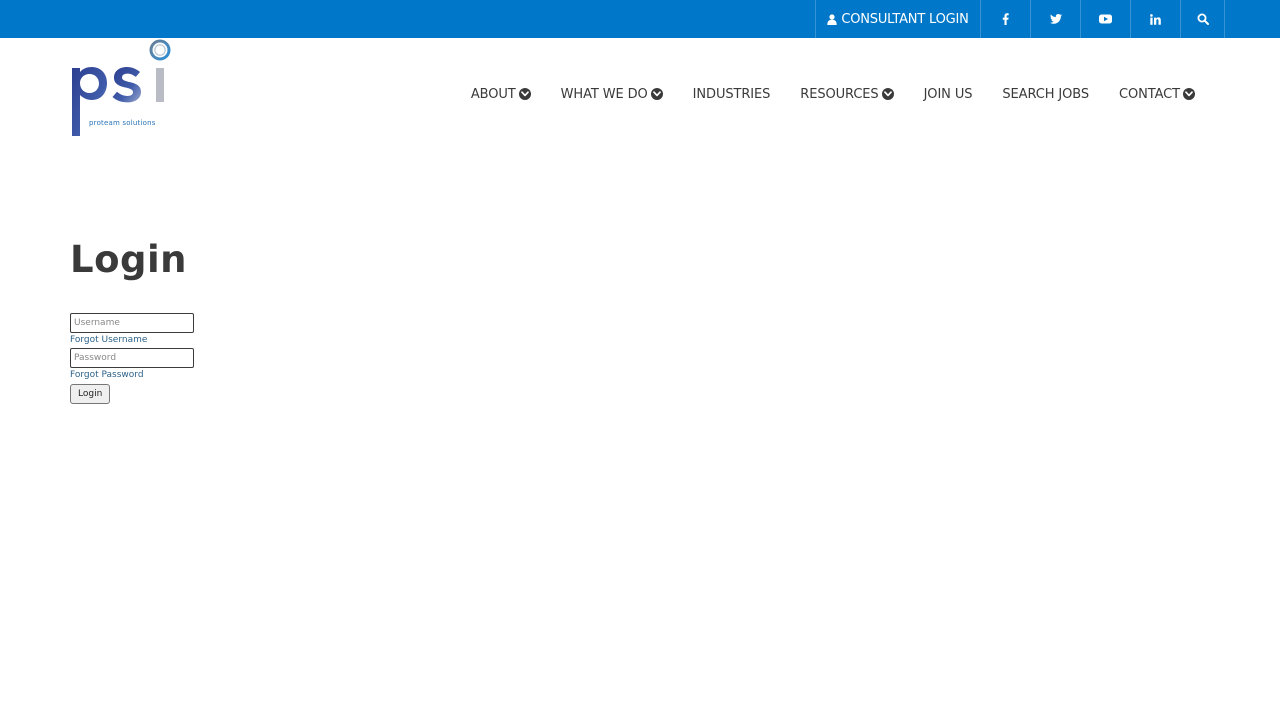 The height and width of the screenshot is (720, 1280). What do you see at coordinates (493, 94) in the screenshot?
I see `nav-item-label: ABOUT` at bounding box center [493, 94].